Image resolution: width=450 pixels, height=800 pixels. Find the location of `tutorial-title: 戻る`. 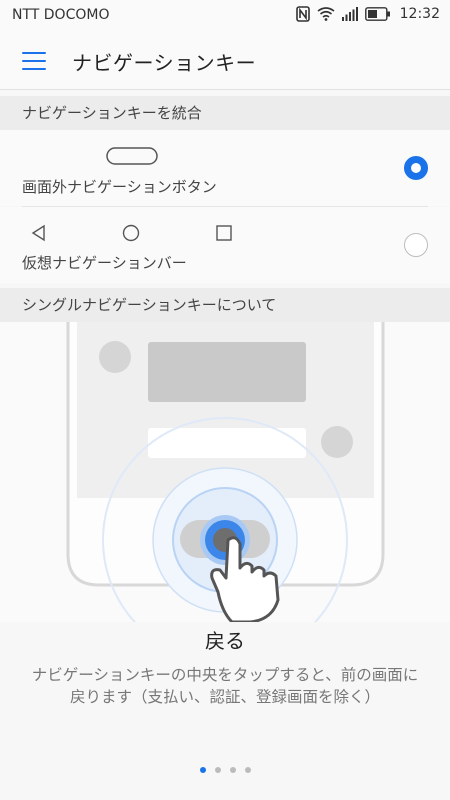

tutorial-title: 戻る is located at coordinates (225, 641).